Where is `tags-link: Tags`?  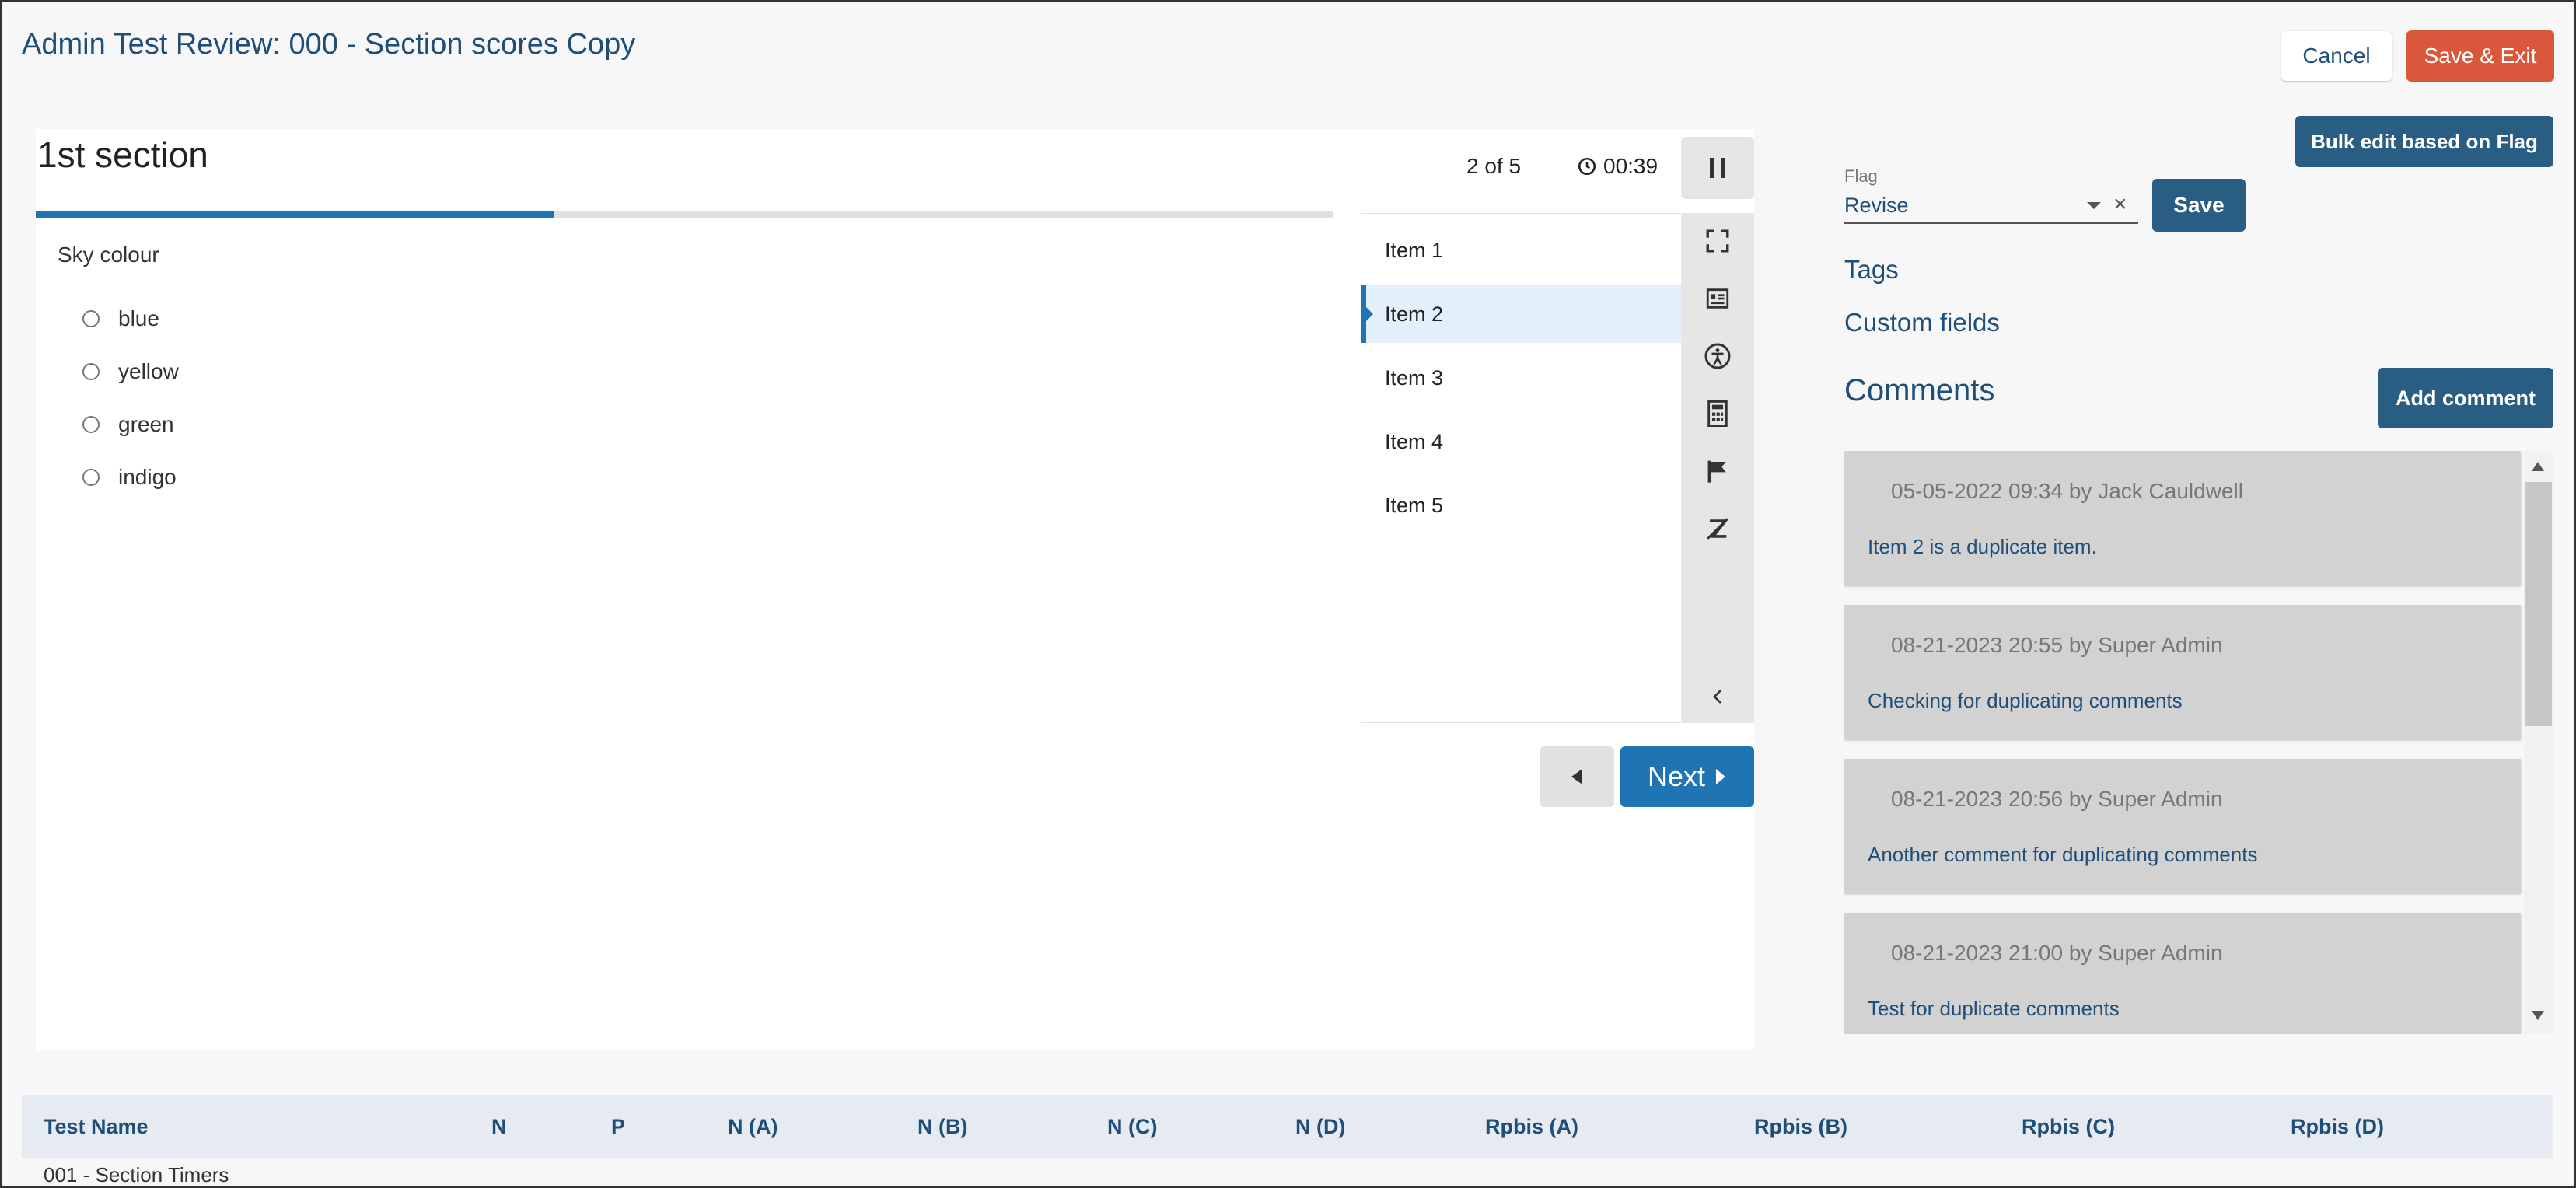
tags-link: Tags is located at coordinates (1871, 270).